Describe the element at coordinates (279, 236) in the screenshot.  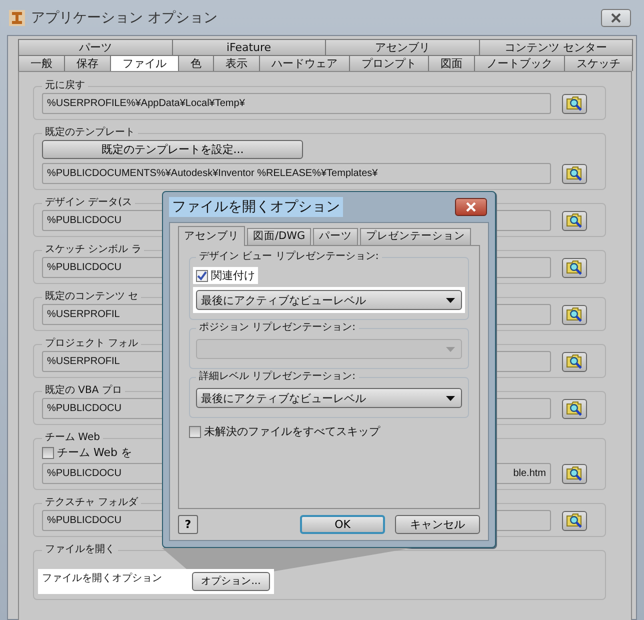
I see `tab: 図面/DWG` at that location.